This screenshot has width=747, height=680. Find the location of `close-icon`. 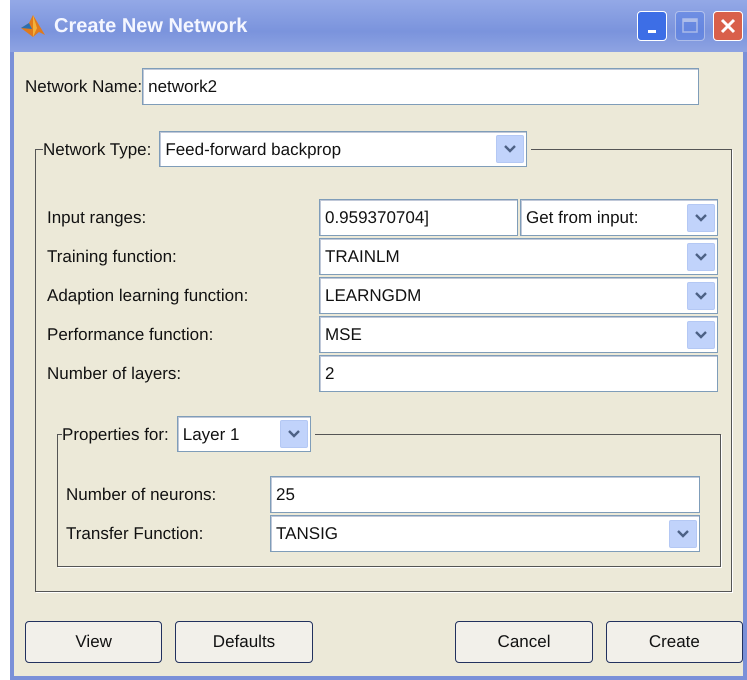

close-icon is located at coordinates (728, 26).